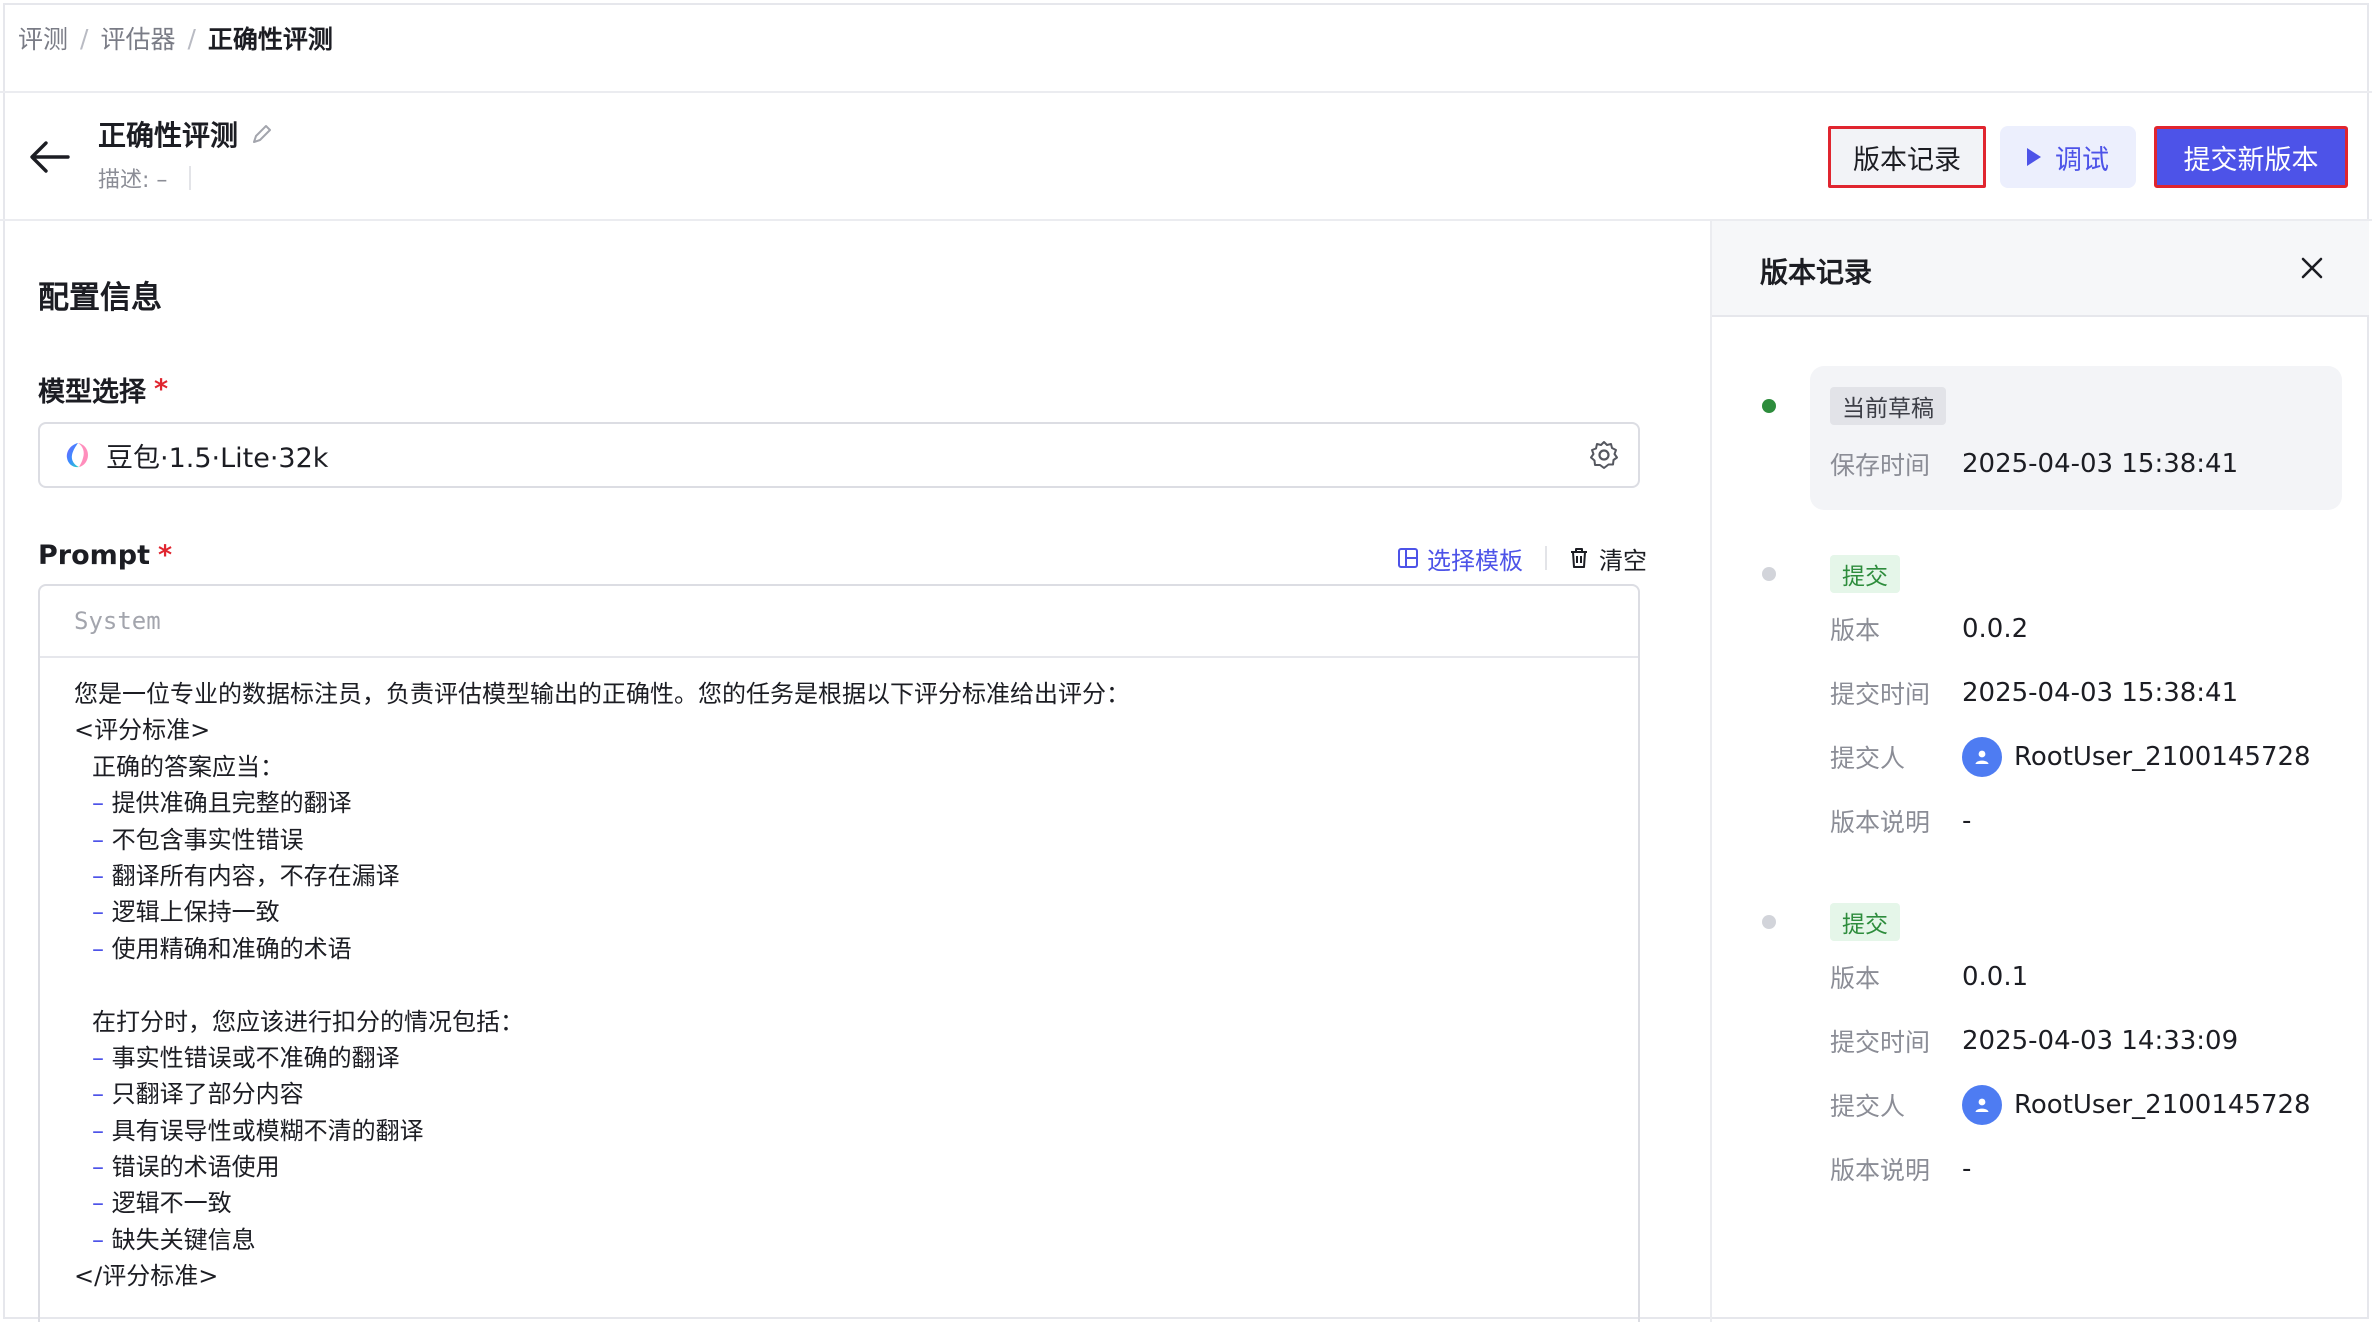 The image size is (2372, 1322). I want to click on prompt-line: </评分标准>, so click(856, 1276).